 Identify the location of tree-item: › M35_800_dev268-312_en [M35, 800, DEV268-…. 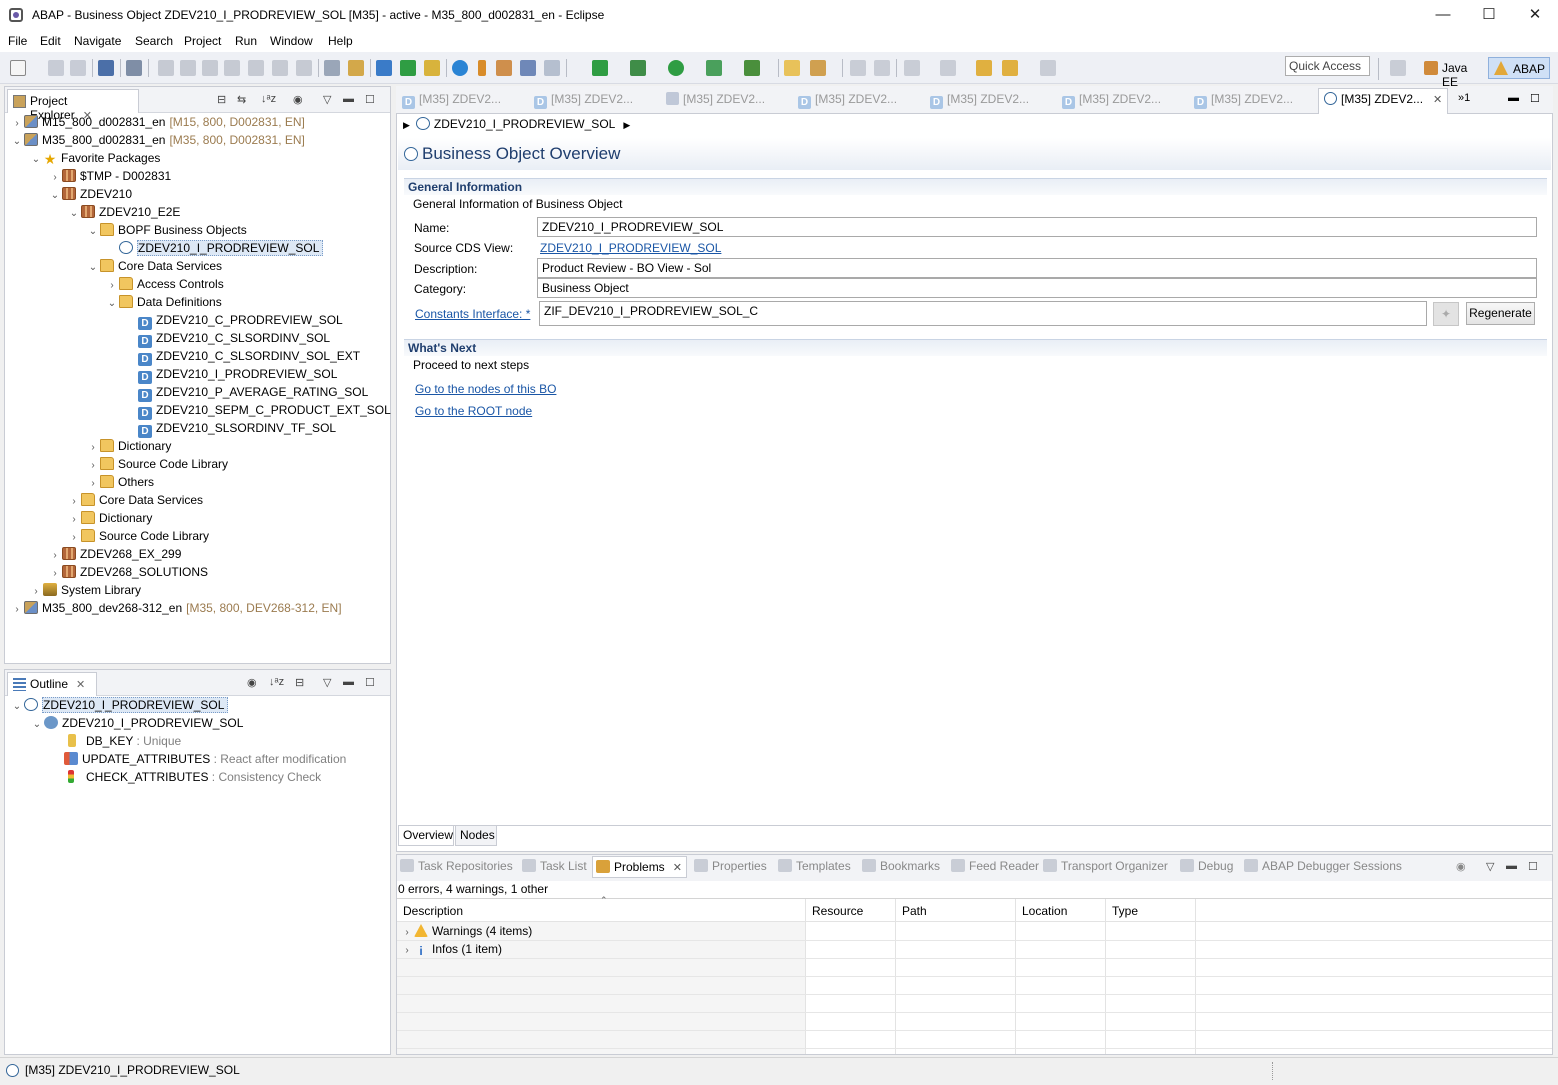
(176, 608).